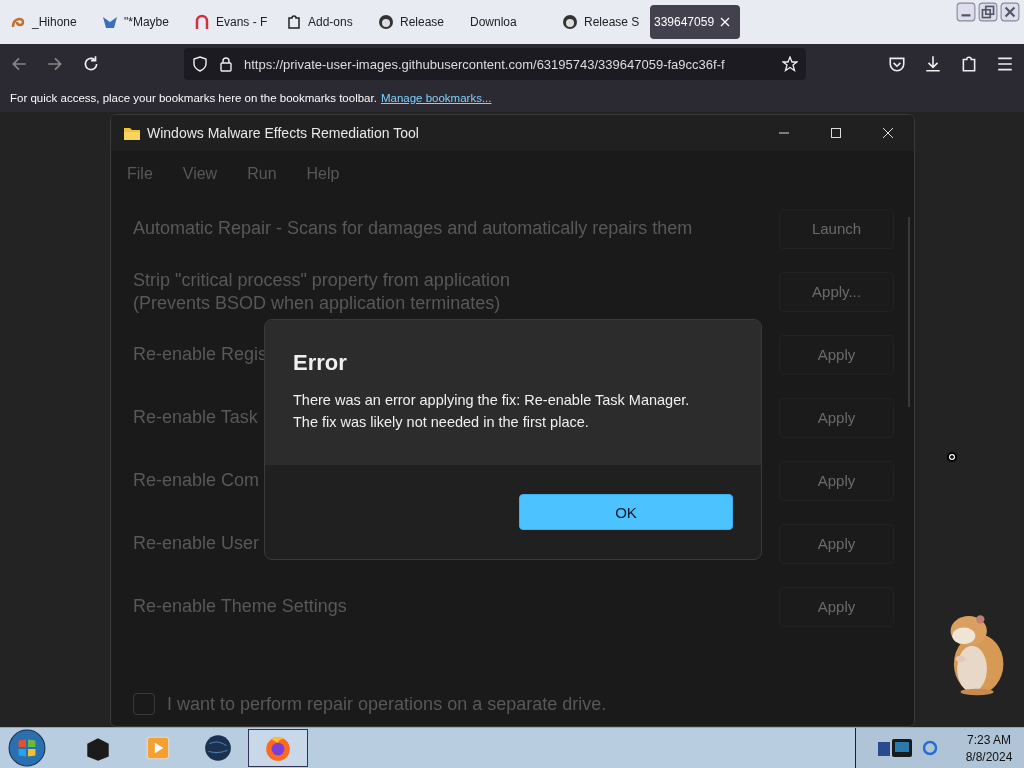 The width and height of the screenshot is (1024, 768). What do you see at coordinates (19, 64) in the screenshot?
I see `back-icon` at bounding box center [19, 64].